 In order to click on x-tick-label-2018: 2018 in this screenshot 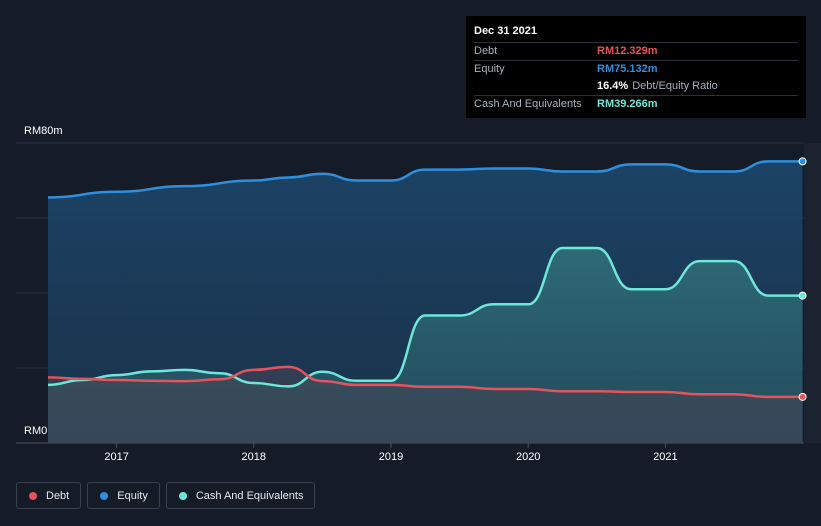, I will do `click(254, 457)`.